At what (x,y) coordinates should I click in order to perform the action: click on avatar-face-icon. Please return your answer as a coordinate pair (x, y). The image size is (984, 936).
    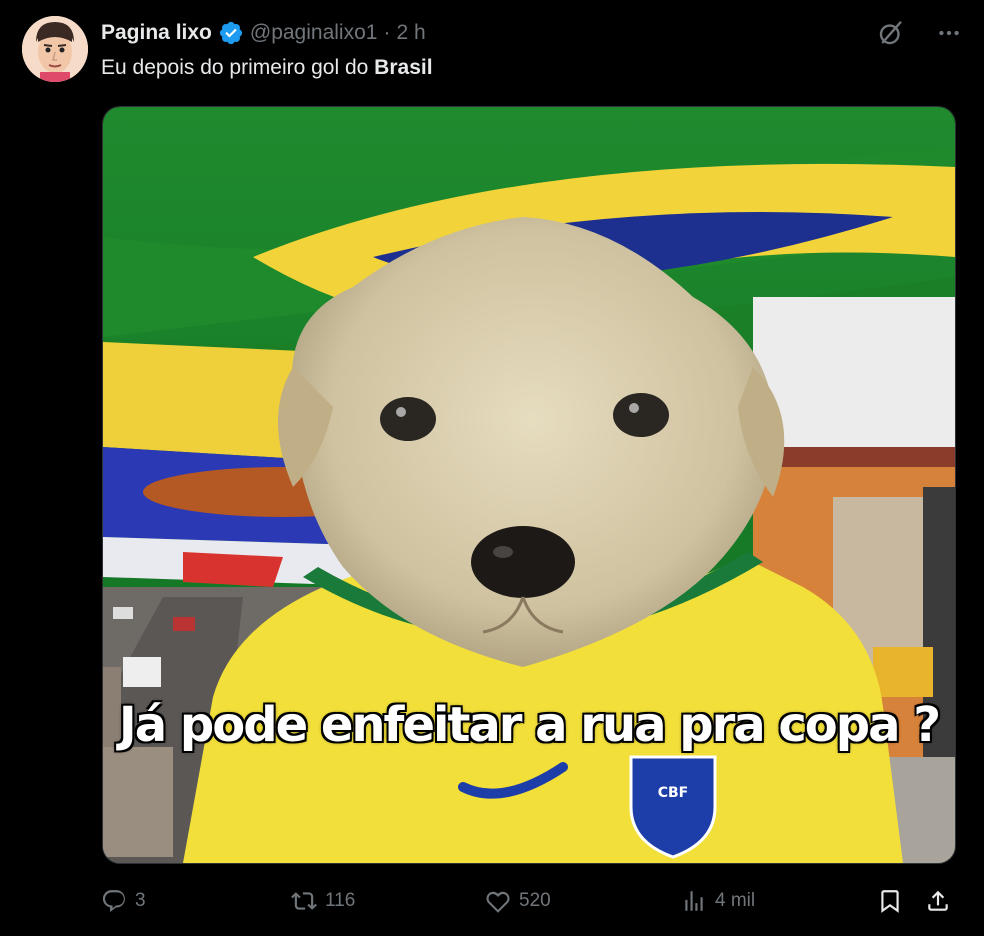
    Looking at the image, I should click on (55, 49).